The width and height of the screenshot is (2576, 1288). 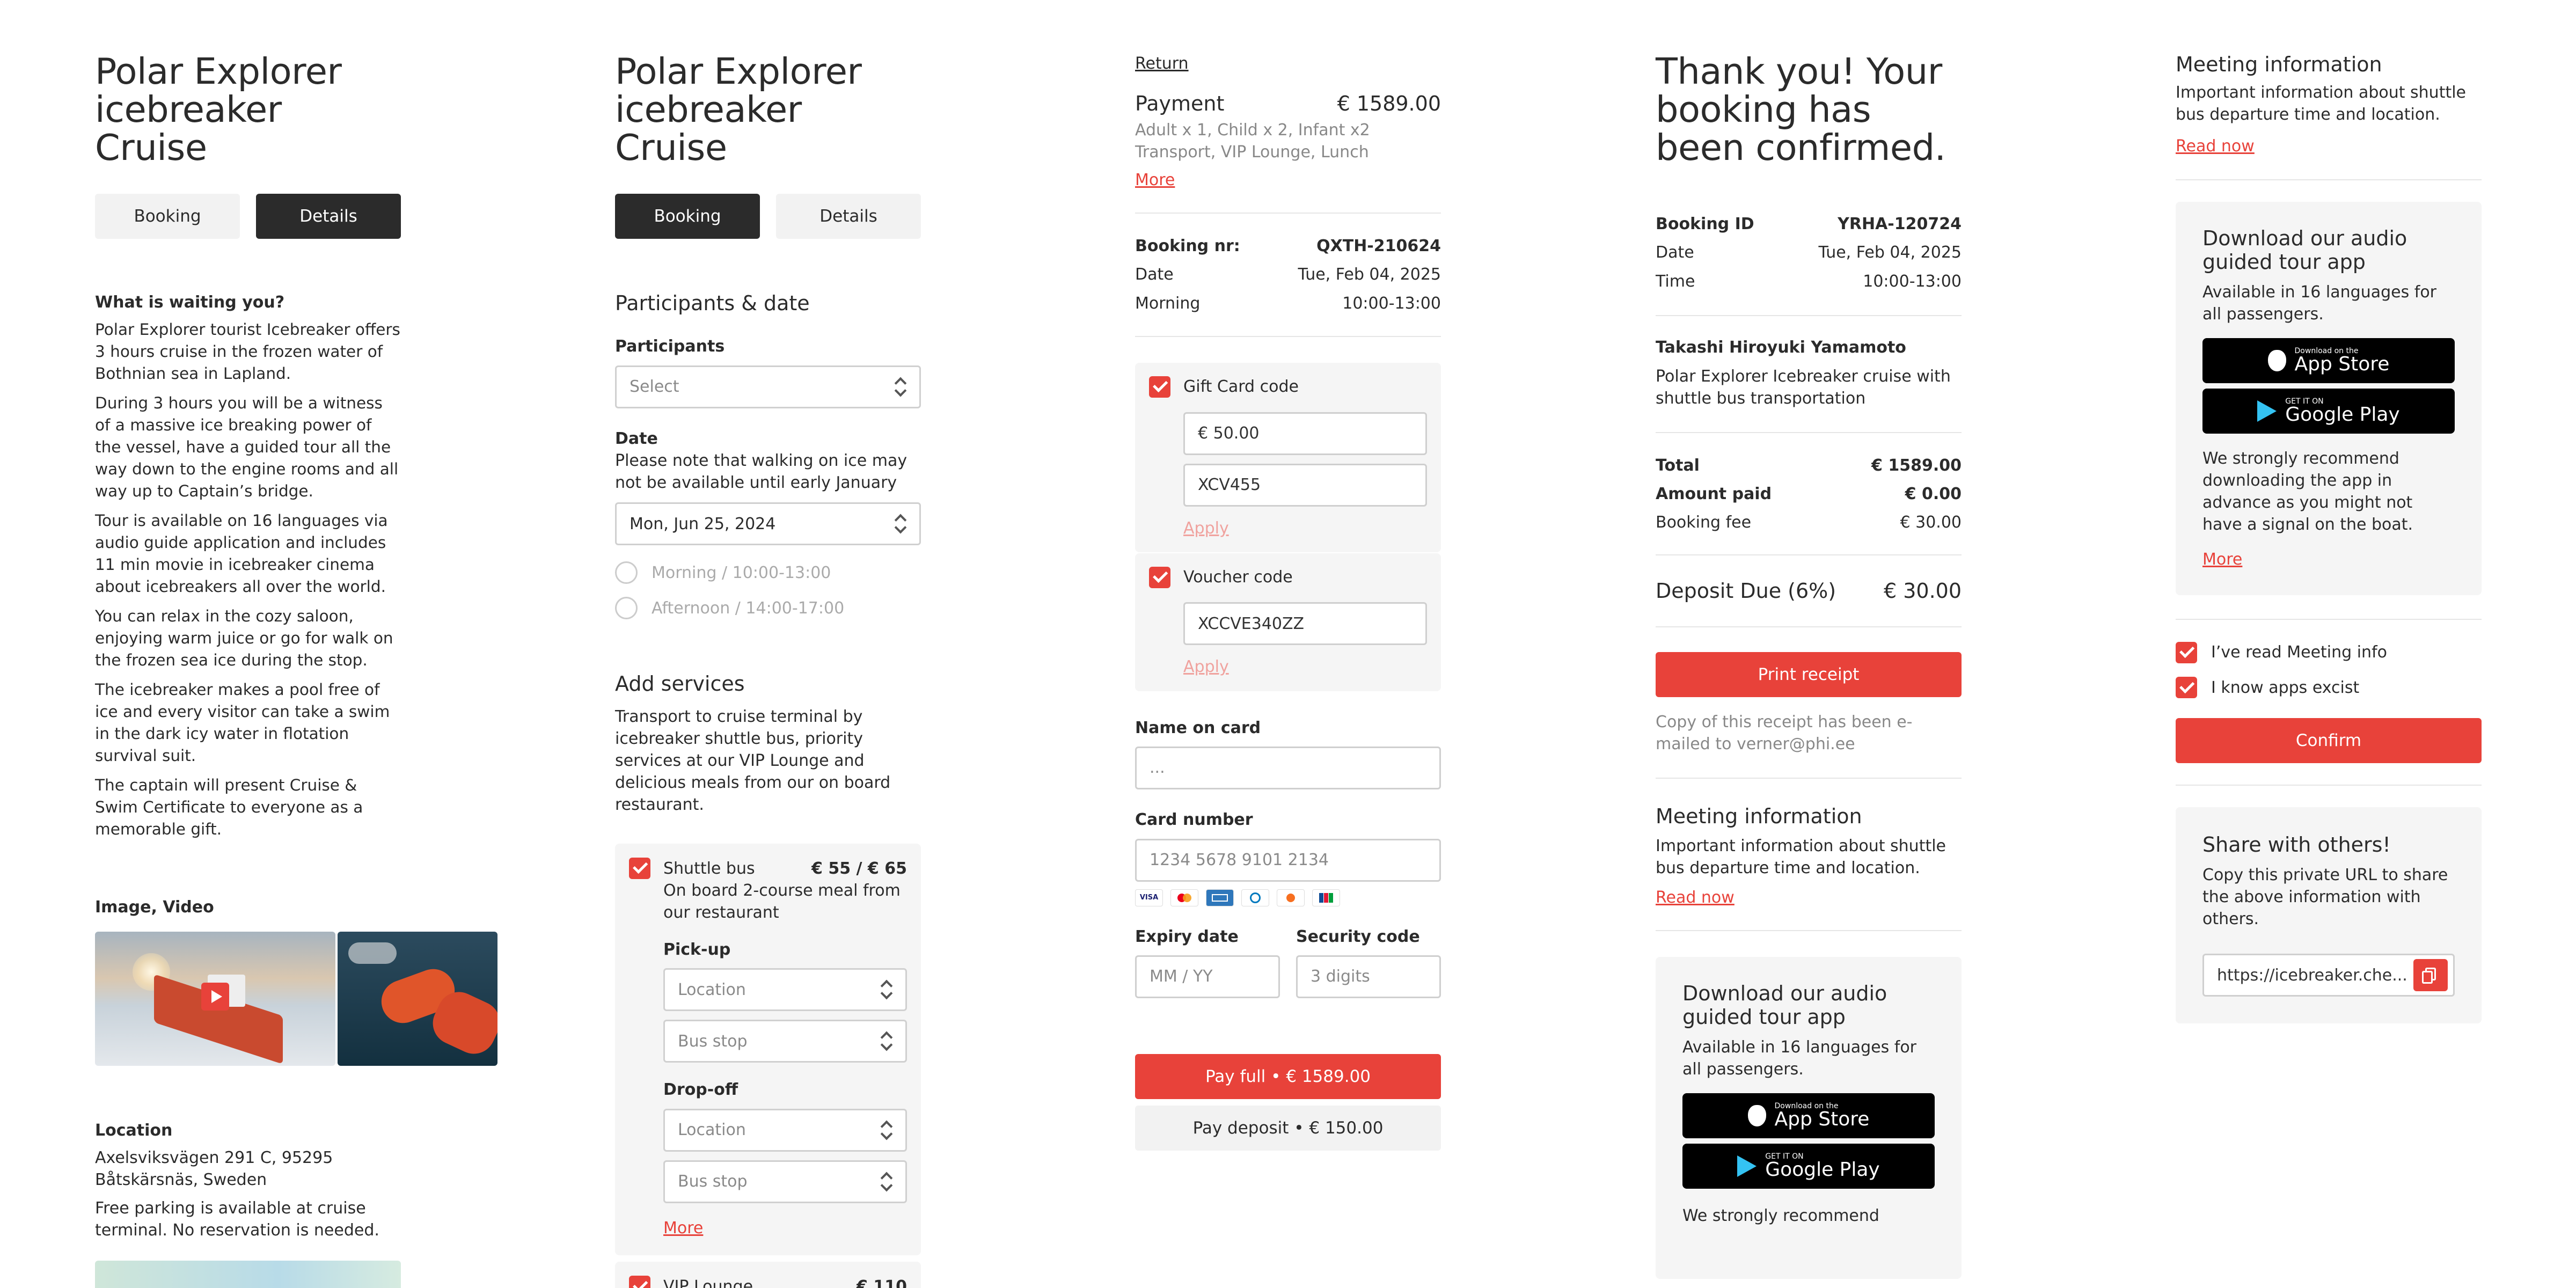 I want to click on recommend-text: We strongly recommend, so click(x=1780, y=1216).